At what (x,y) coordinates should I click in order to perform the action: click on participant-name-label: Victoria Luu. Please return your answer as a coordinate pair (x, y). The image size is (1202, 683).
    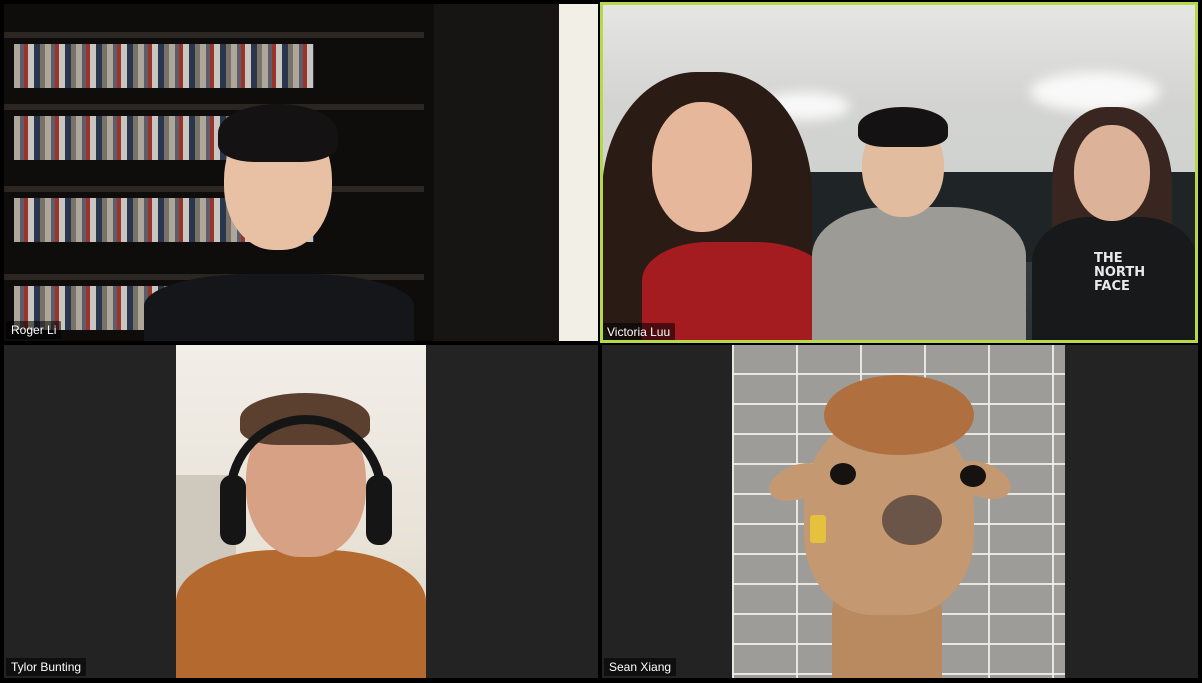
    Looking at the image, I should click on (639, 332).